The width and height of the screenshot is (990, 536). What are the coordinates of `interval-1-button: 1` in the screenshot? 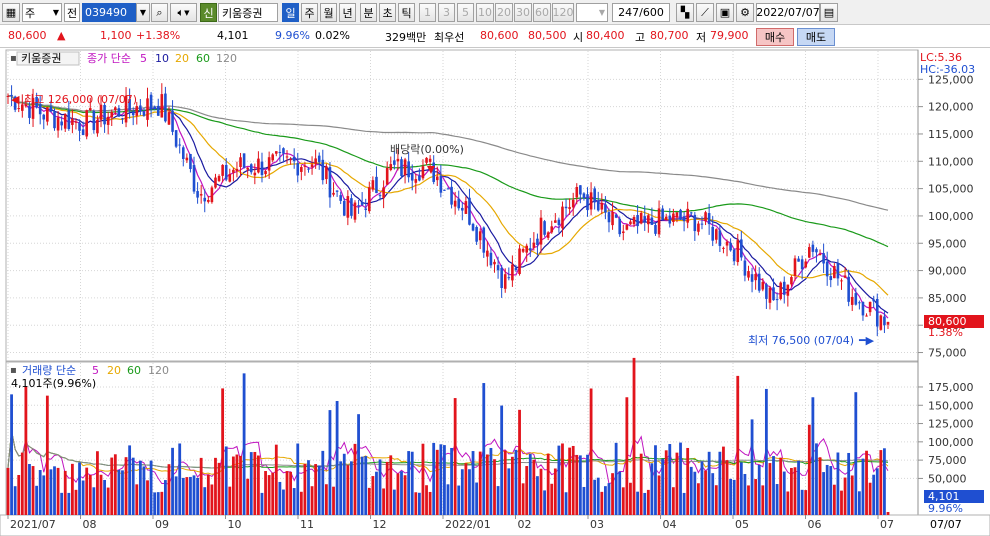 It's located at (427, 12).